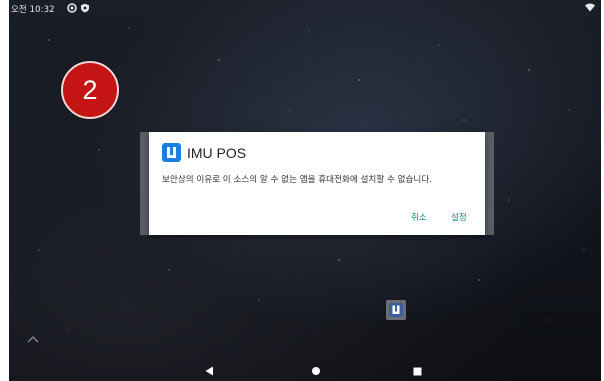 The height and width of the screenshot is (381, 604). I want to click on home-icon, so click(316, 370).